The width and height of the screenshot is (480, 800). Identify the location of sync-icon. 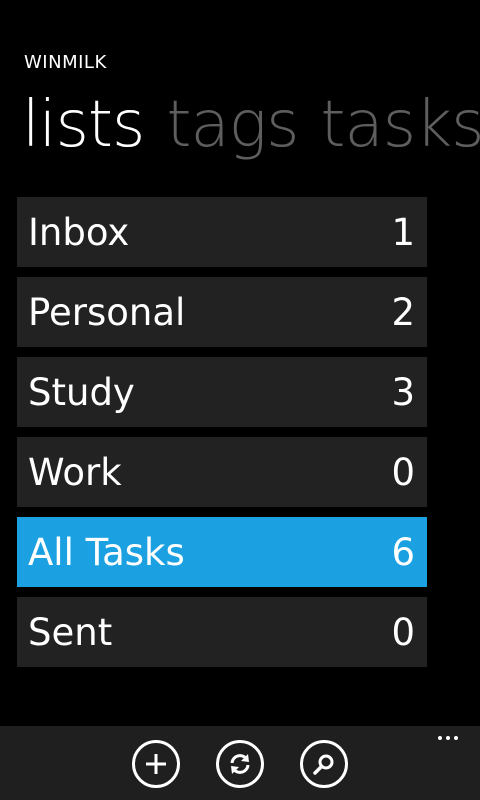
(240, 764).